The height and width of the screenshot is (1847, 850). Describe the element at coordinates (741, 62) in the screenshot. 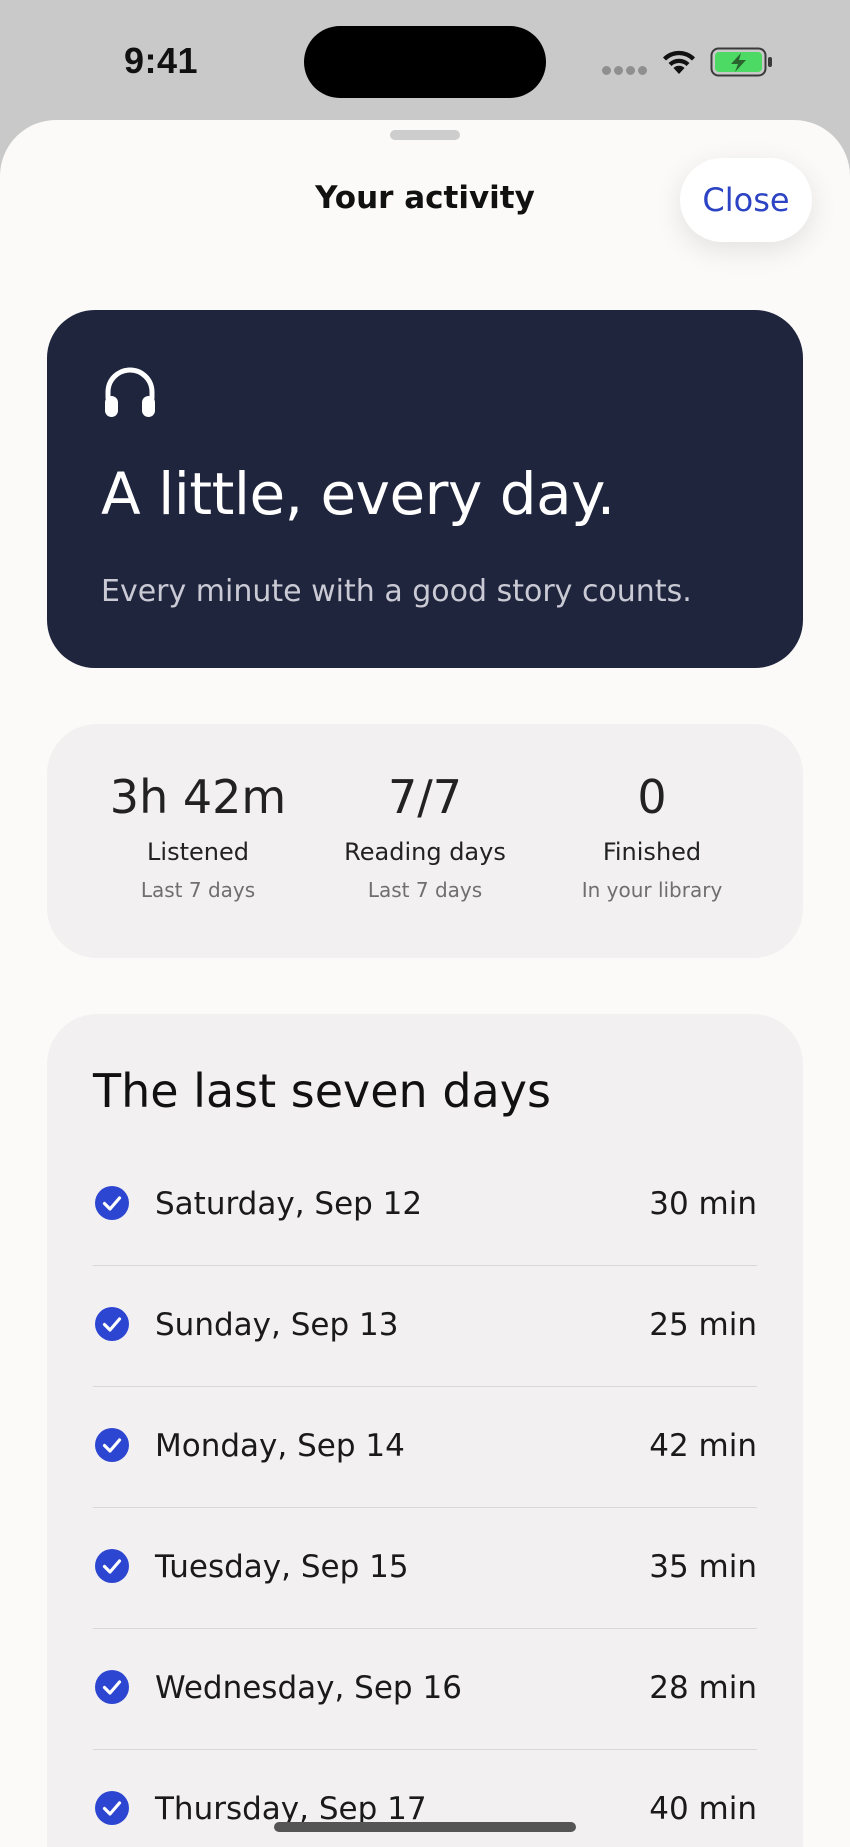

I see `battery-charging-icon` at that location.